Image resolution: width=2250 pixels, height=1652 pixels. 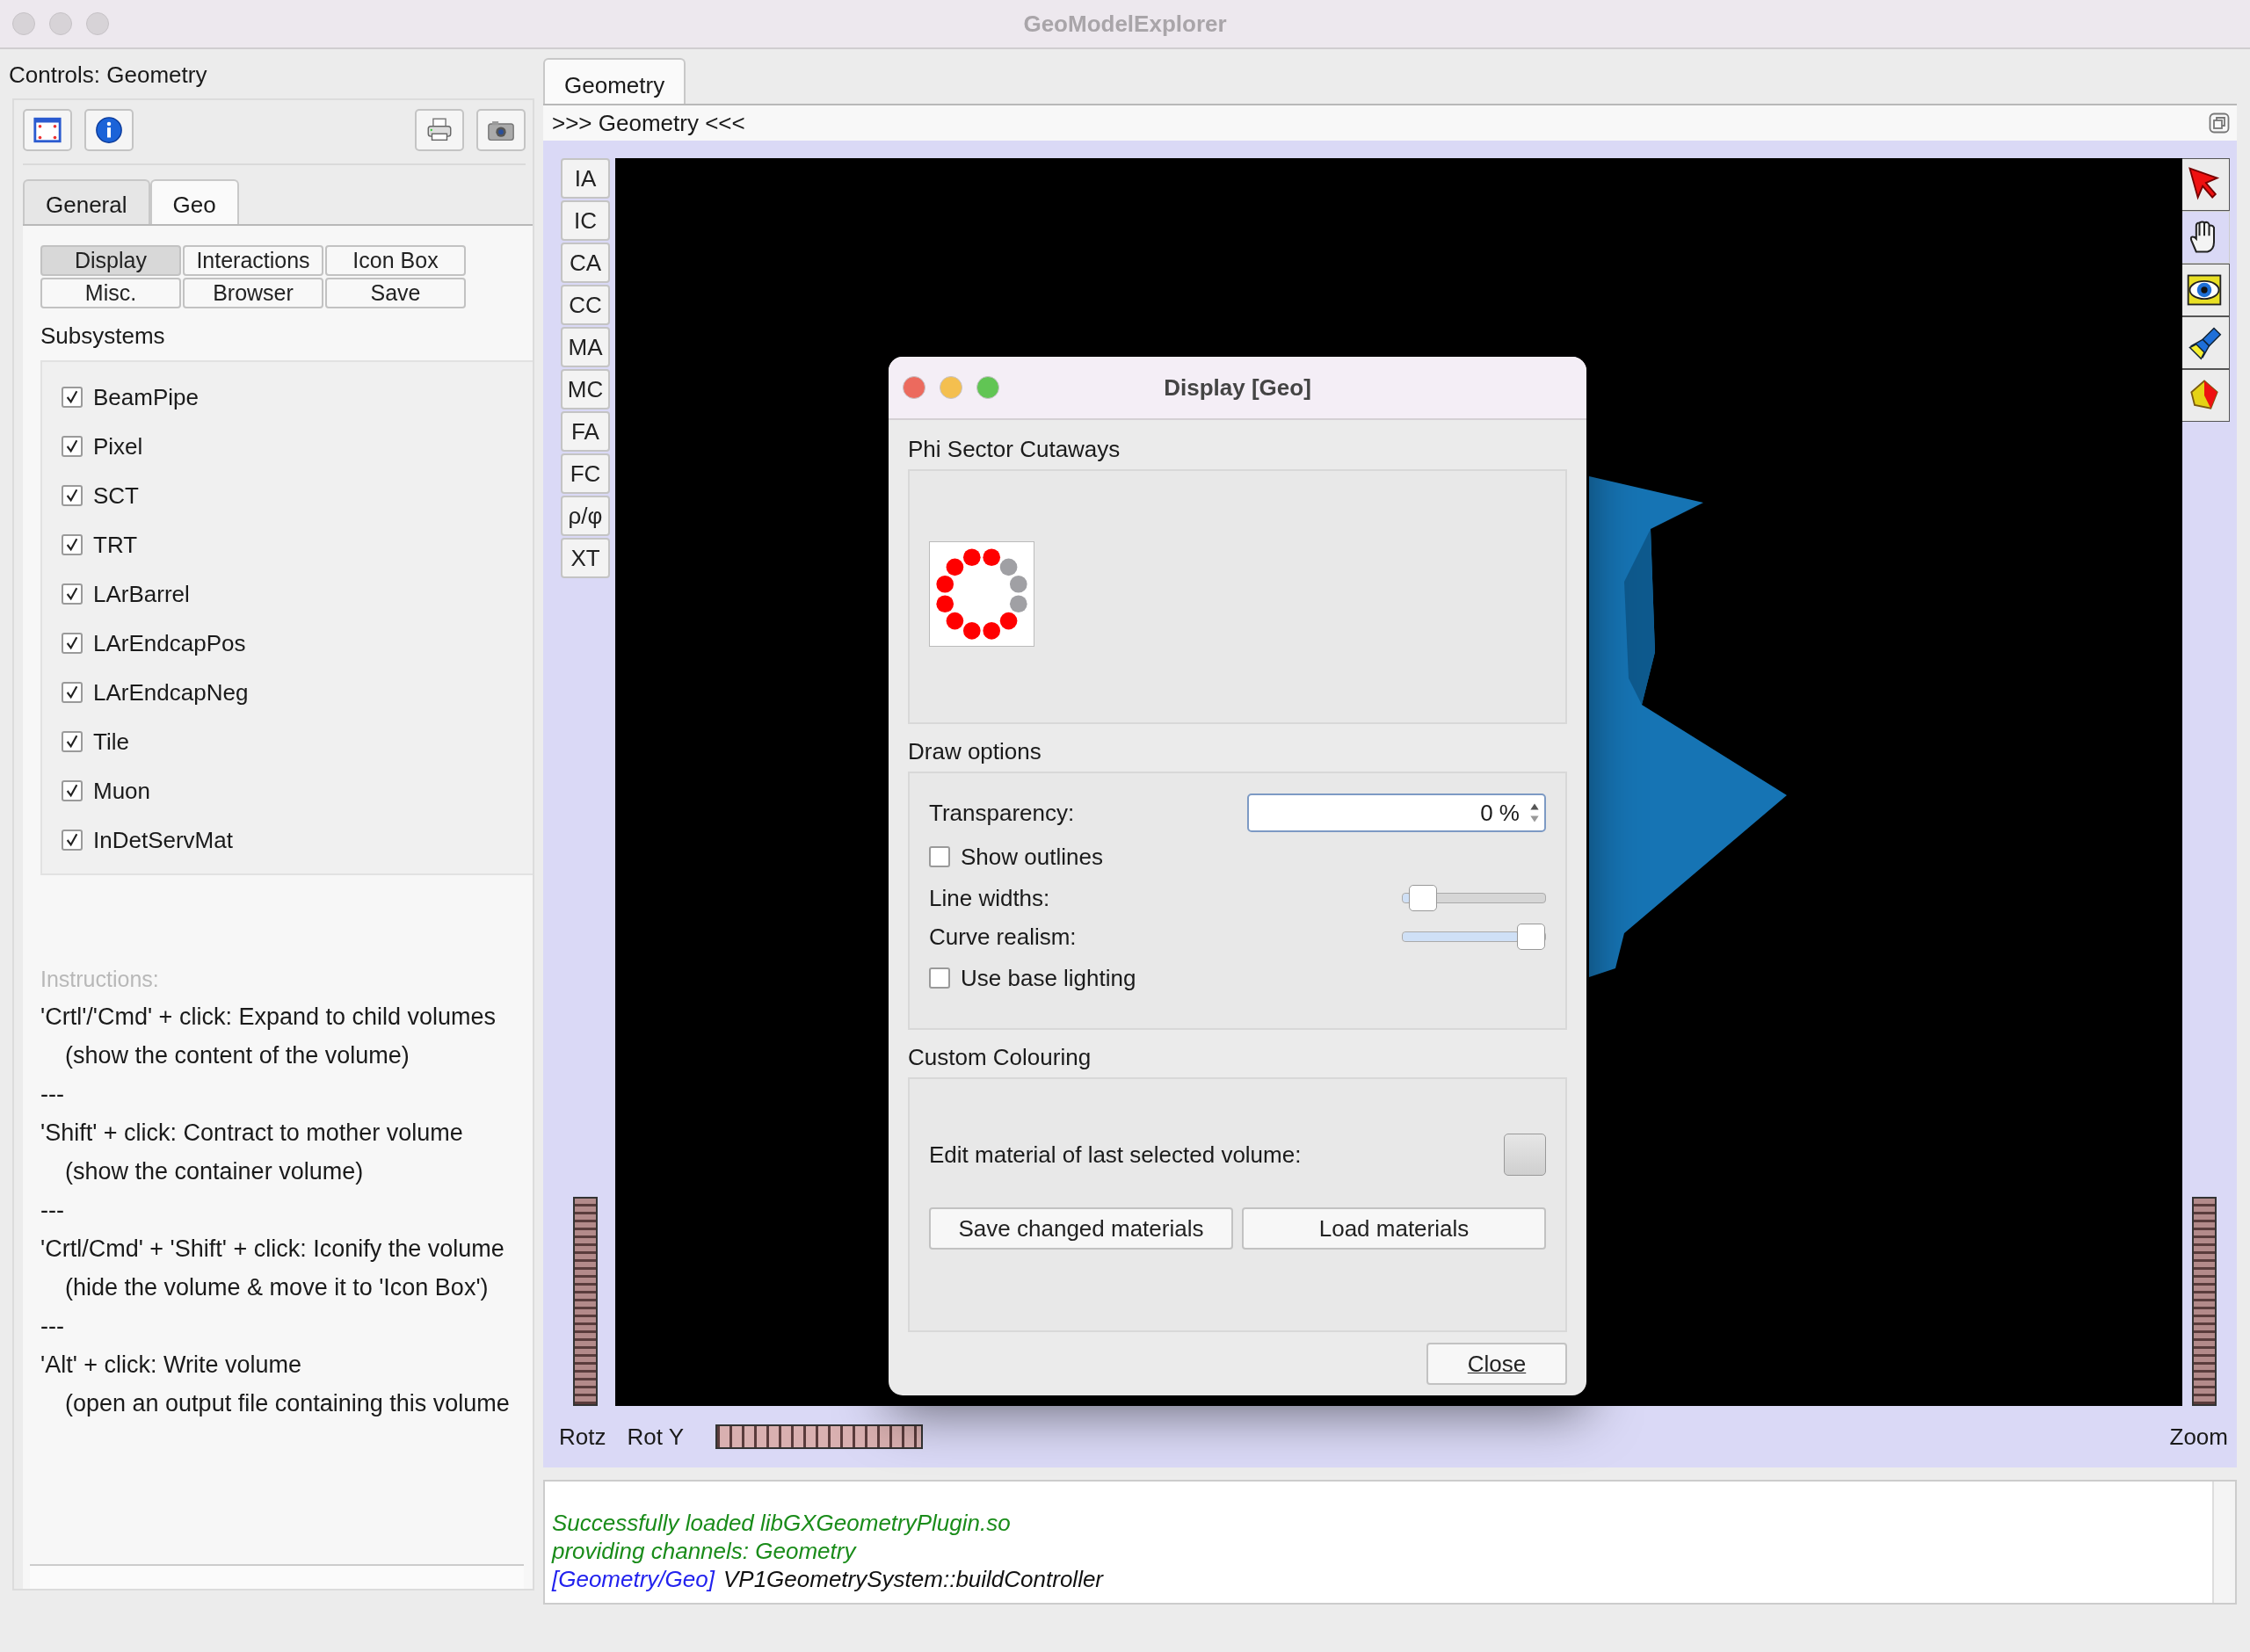 What do you see at coordinates (585, 221) in the screenshot?
I see `view-button: IC` at bounding box center [585, 221].